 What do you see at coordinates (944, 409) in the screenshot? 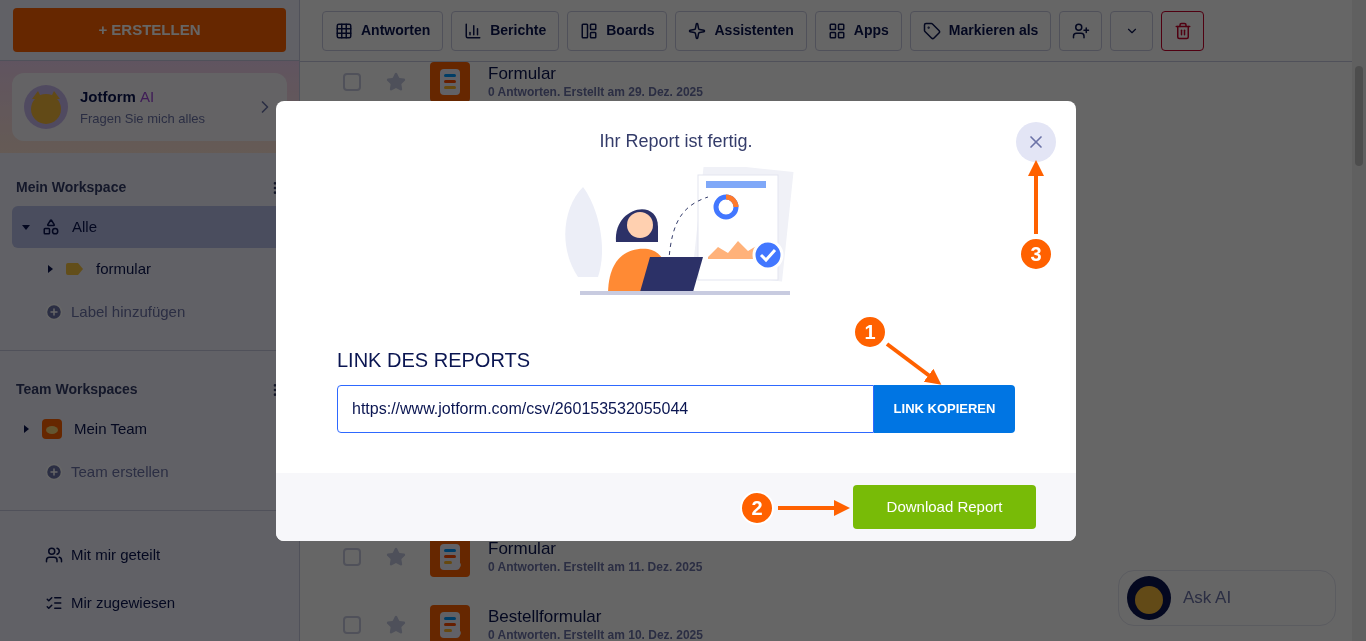
I see `copy-link-button: LINK KOPIEREN` at bounding box center [944, 409].